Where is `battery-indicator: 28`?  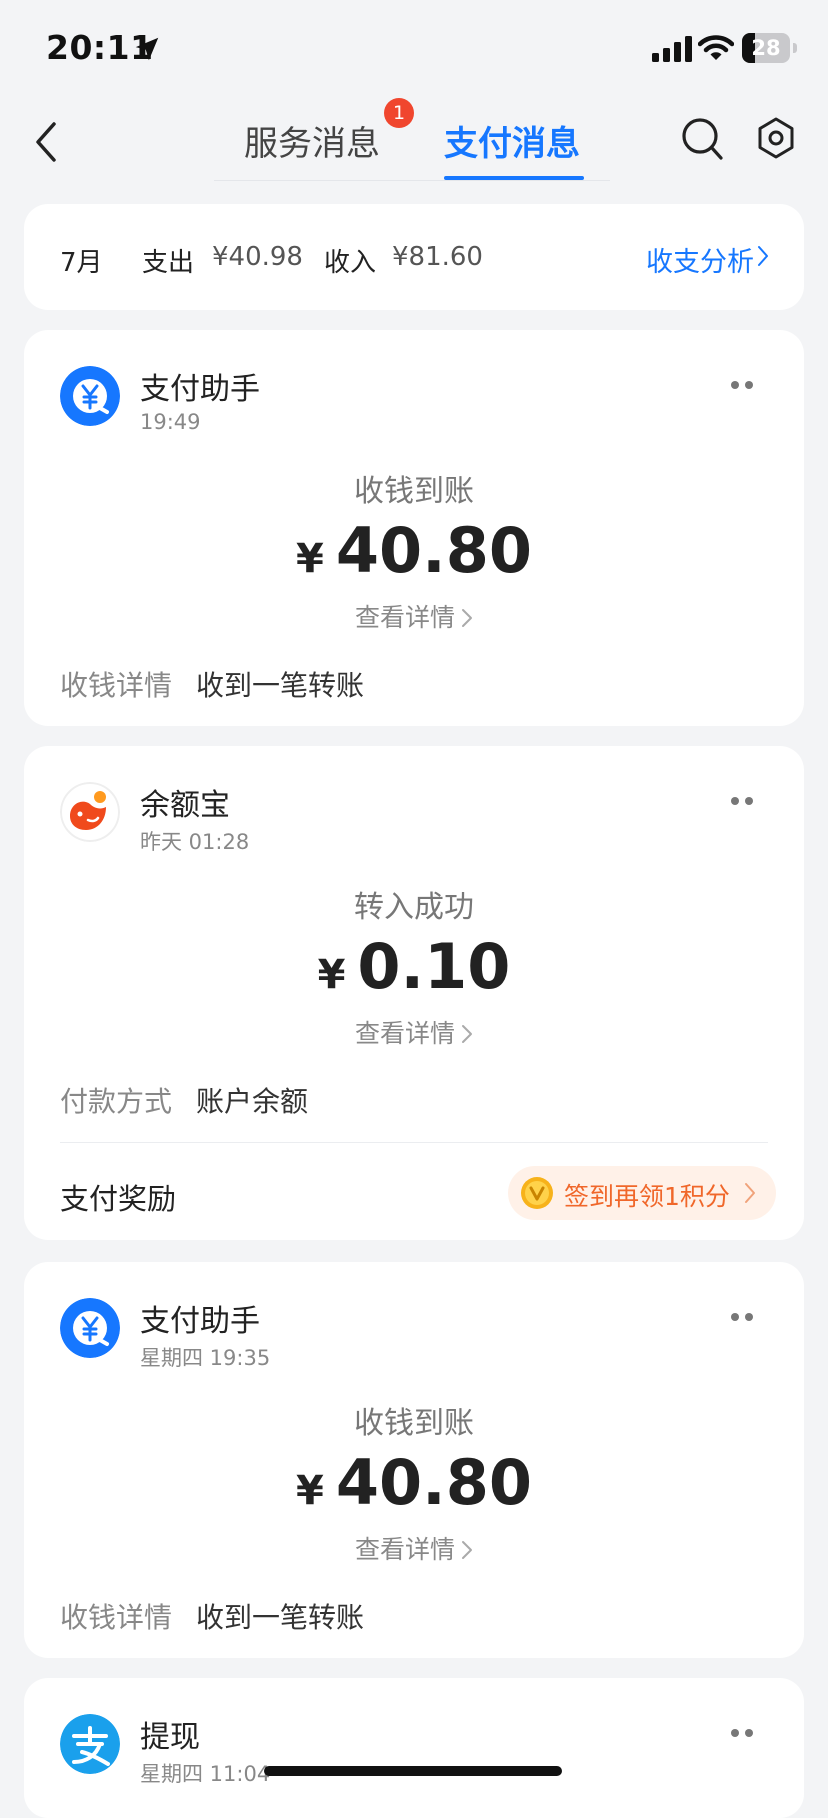 battery-indicator: 28 is located at coordinates (766, 48).